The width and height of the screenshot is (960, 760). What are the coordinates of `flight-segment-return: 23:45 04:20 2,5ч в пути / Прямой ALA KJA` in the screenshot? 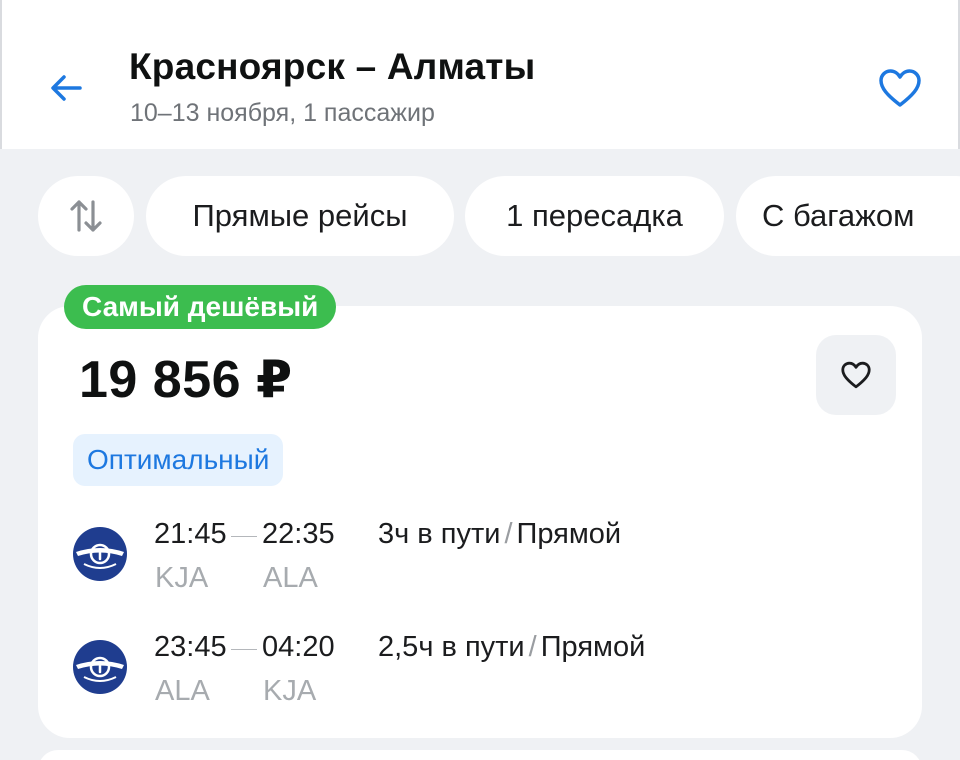 It's located at (487, 674).